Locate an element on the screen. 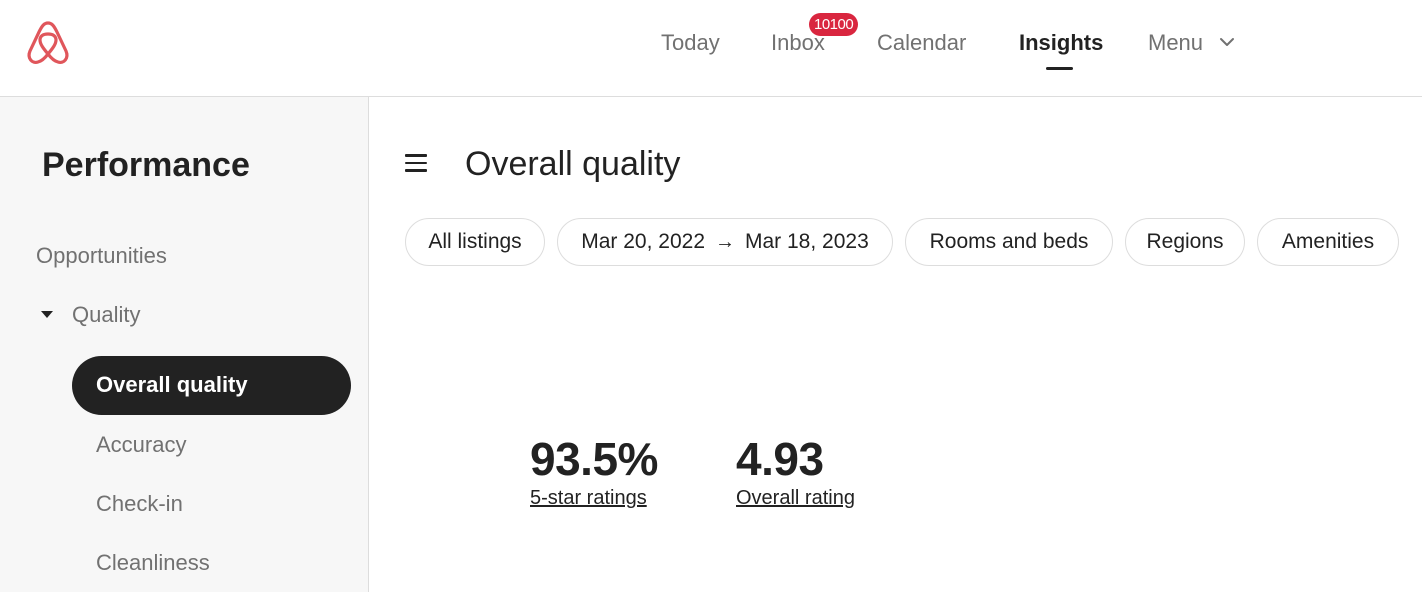 The width and height of the screenshot is (1422, 592). filter-amenities: Amenities is located at coordinates (1328, 242).